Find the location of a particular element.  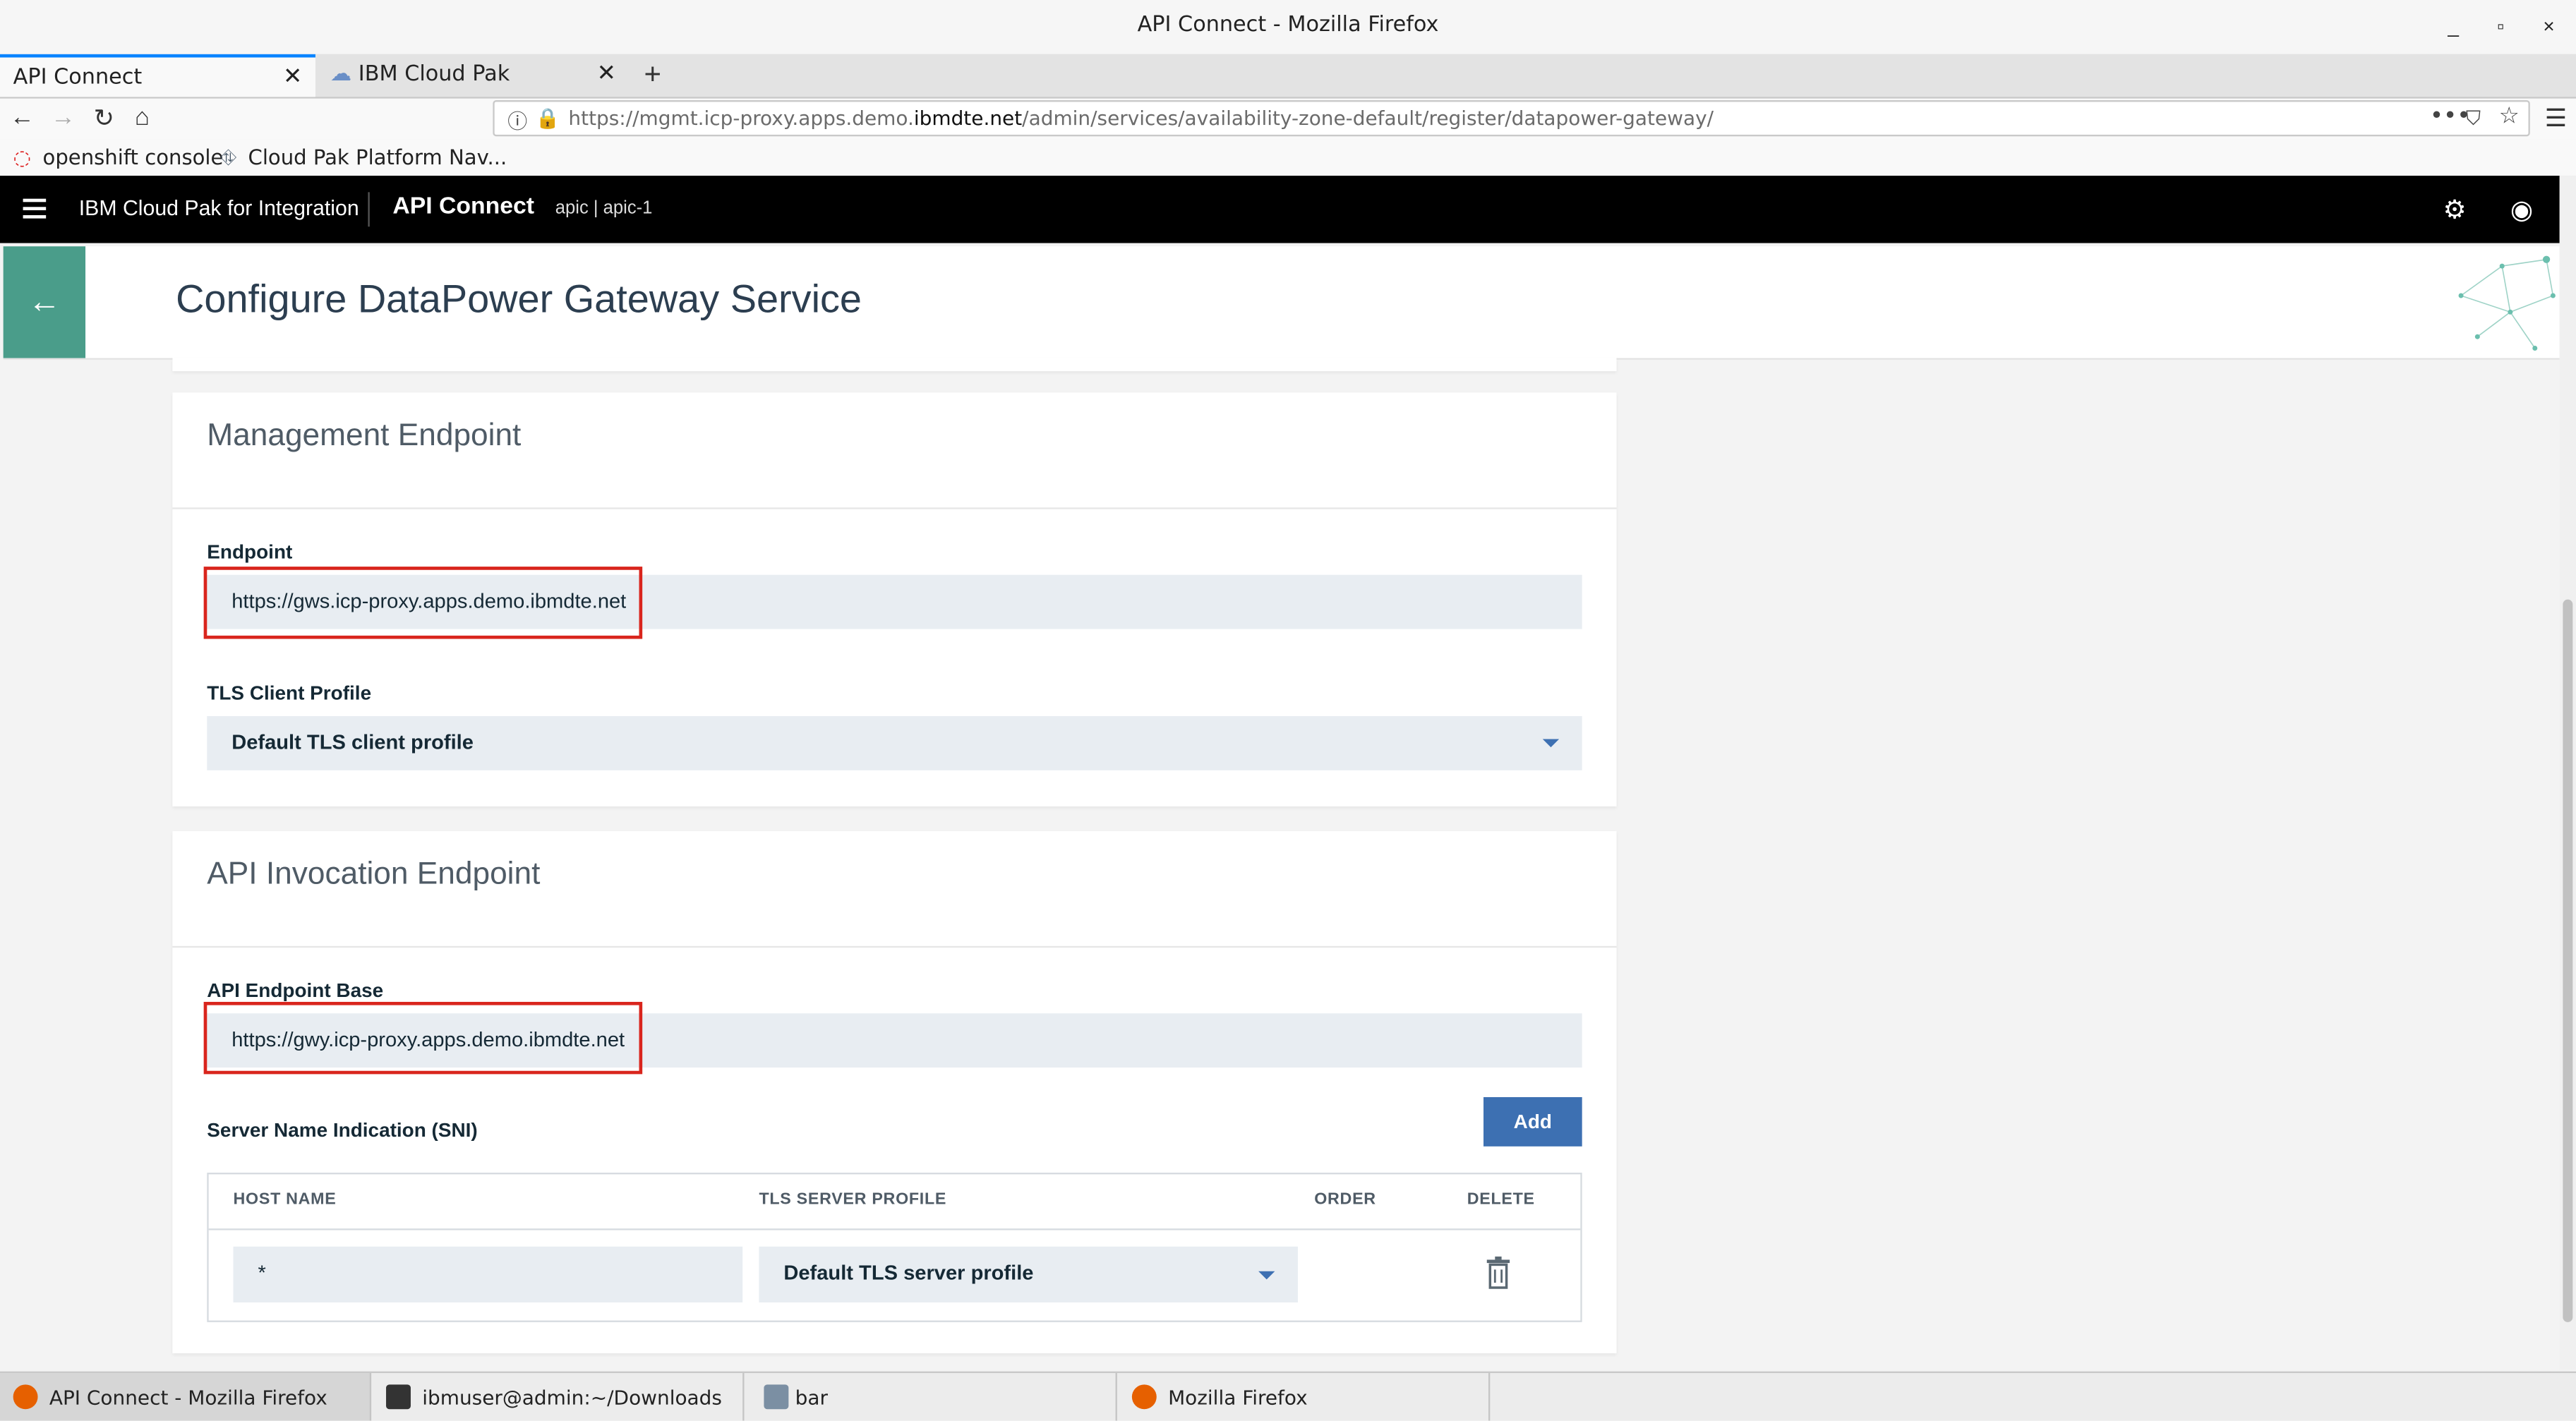

close-window-button: × is located at coordinates (2548, 26).